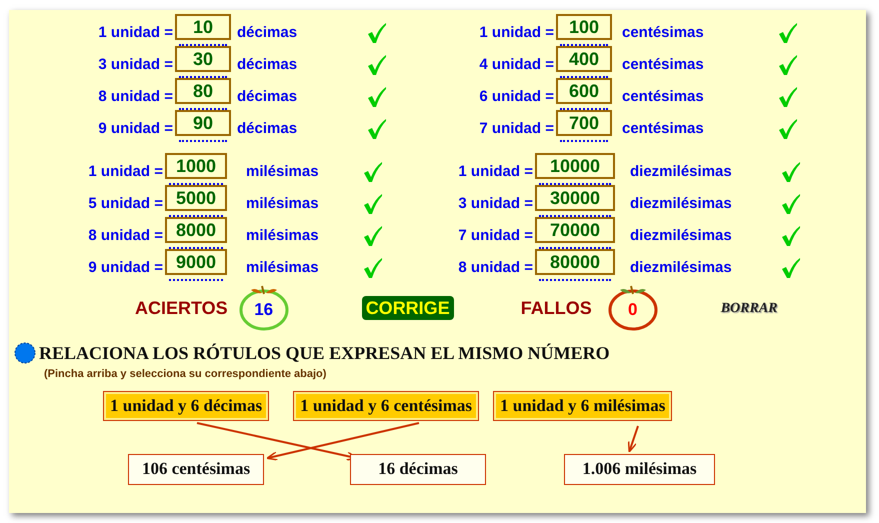 The width and height of the screenshot is (879, 523). I want to click on clear-button: BORRAR, so click(749, 308).